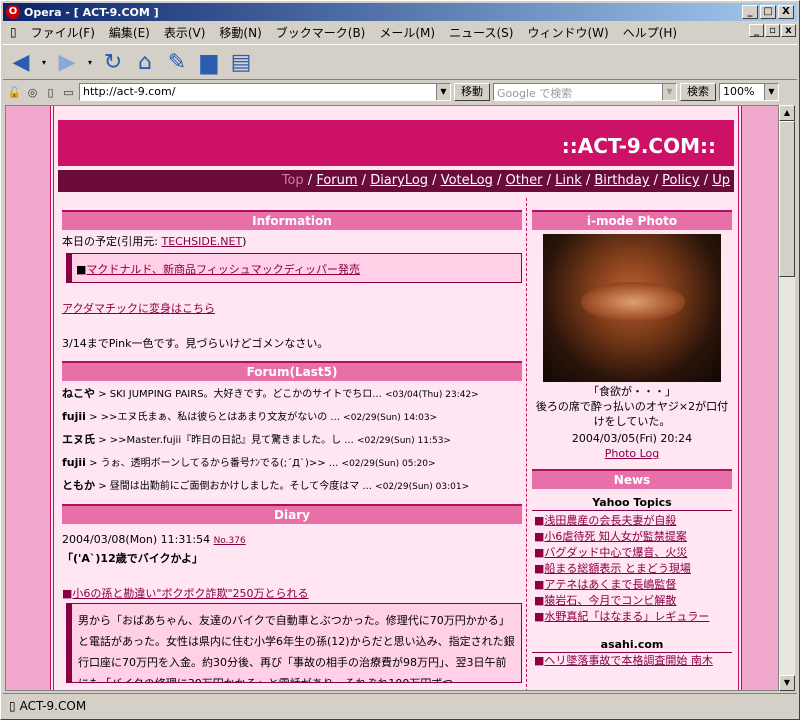  I want to click on information-heading: Information, so click(292, 220).